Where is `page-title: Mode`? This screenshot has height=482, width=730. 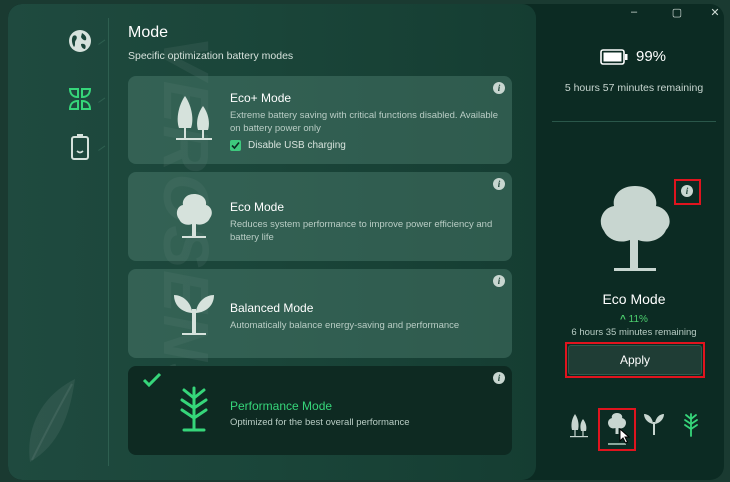 page-title: Mode is located at coordinates (148, 32).